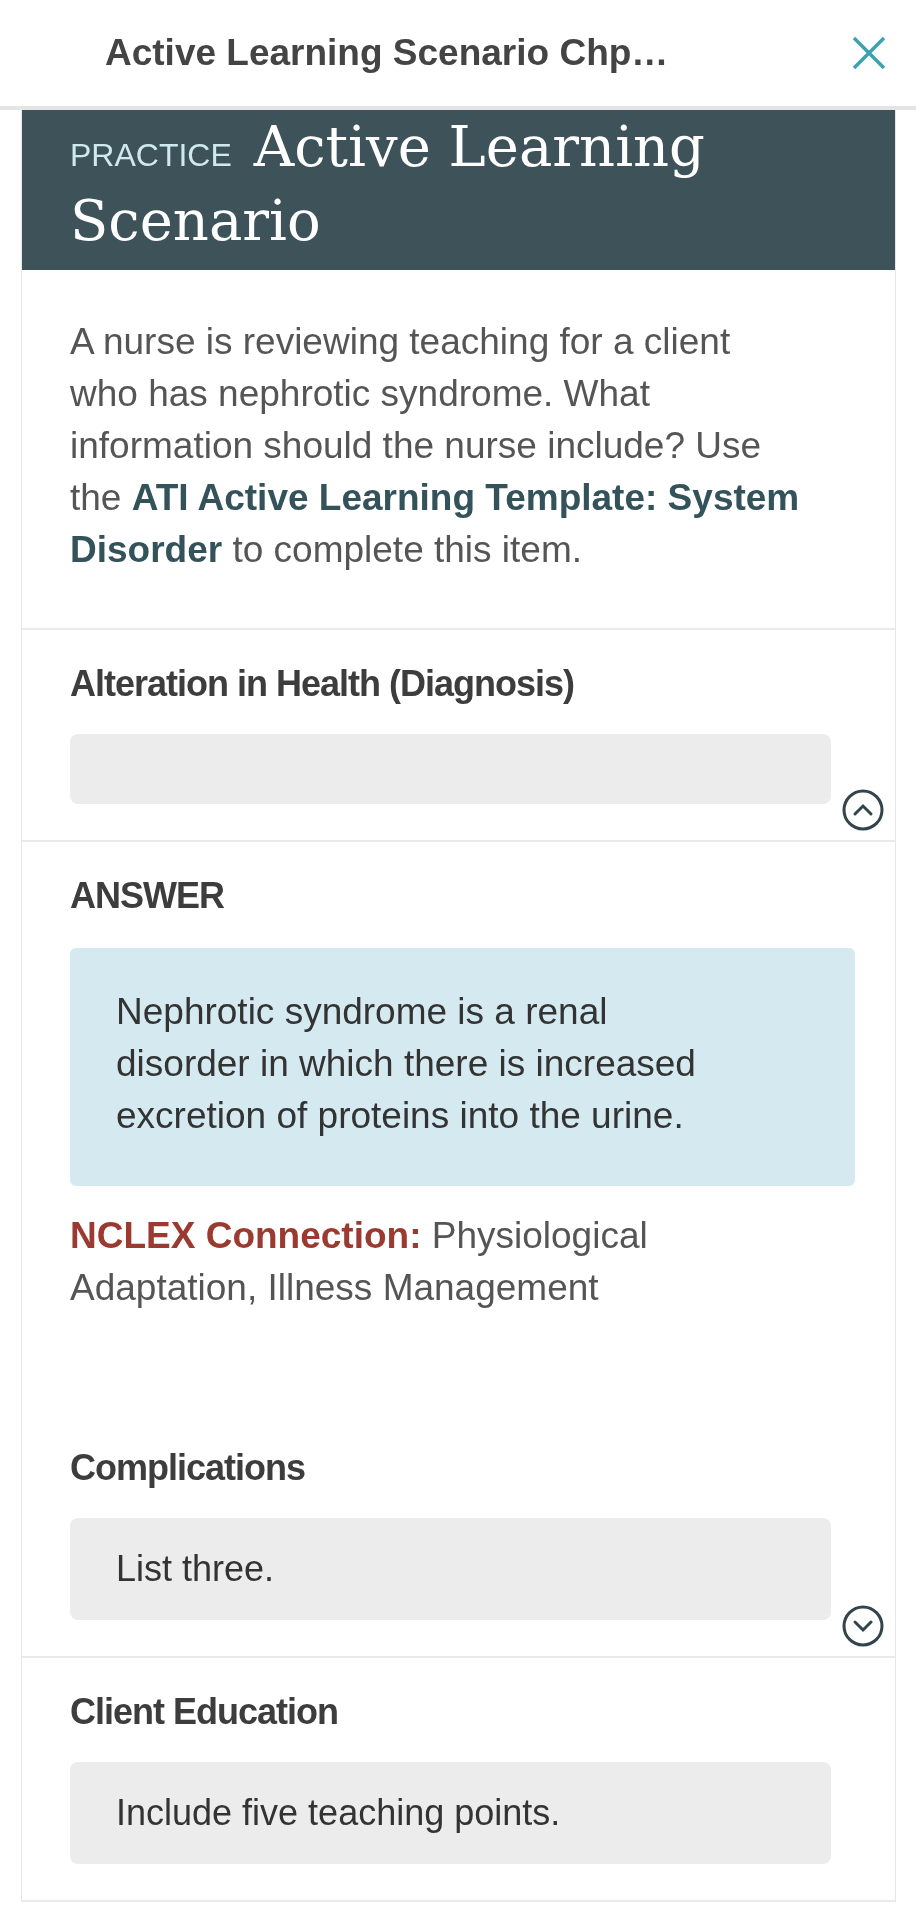 The width and height of the screenshot is (916, 1920). Describe the element at coordinates (323, 684) in the screenshot. I see `section-heading: Alteration in Health (Diagnosis)` at that location.